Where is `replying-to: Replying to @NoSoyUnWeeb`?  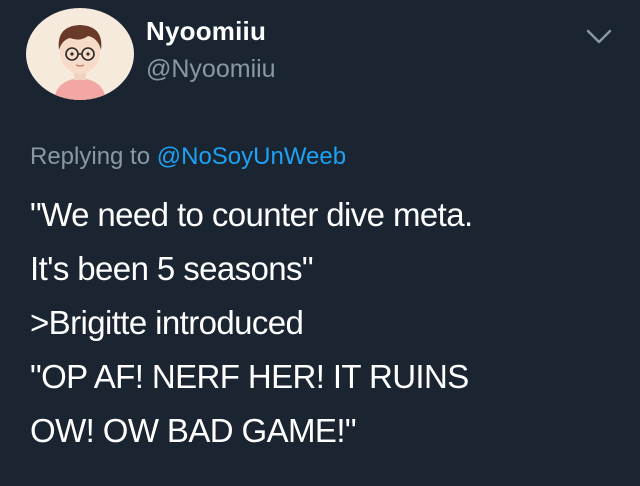 replying-to: Replying to @NoSoyUnWeeb is located at coordinates (188, 157).